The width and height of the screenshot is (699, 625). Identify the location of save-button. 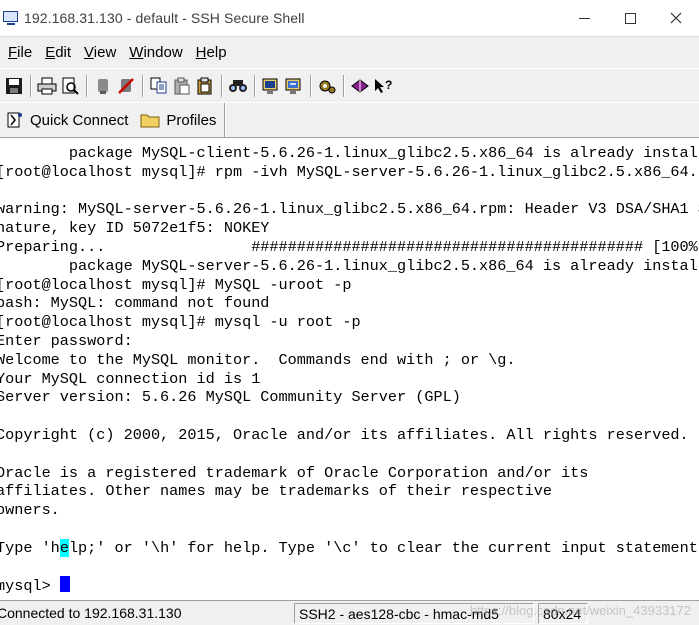
(13, 85).